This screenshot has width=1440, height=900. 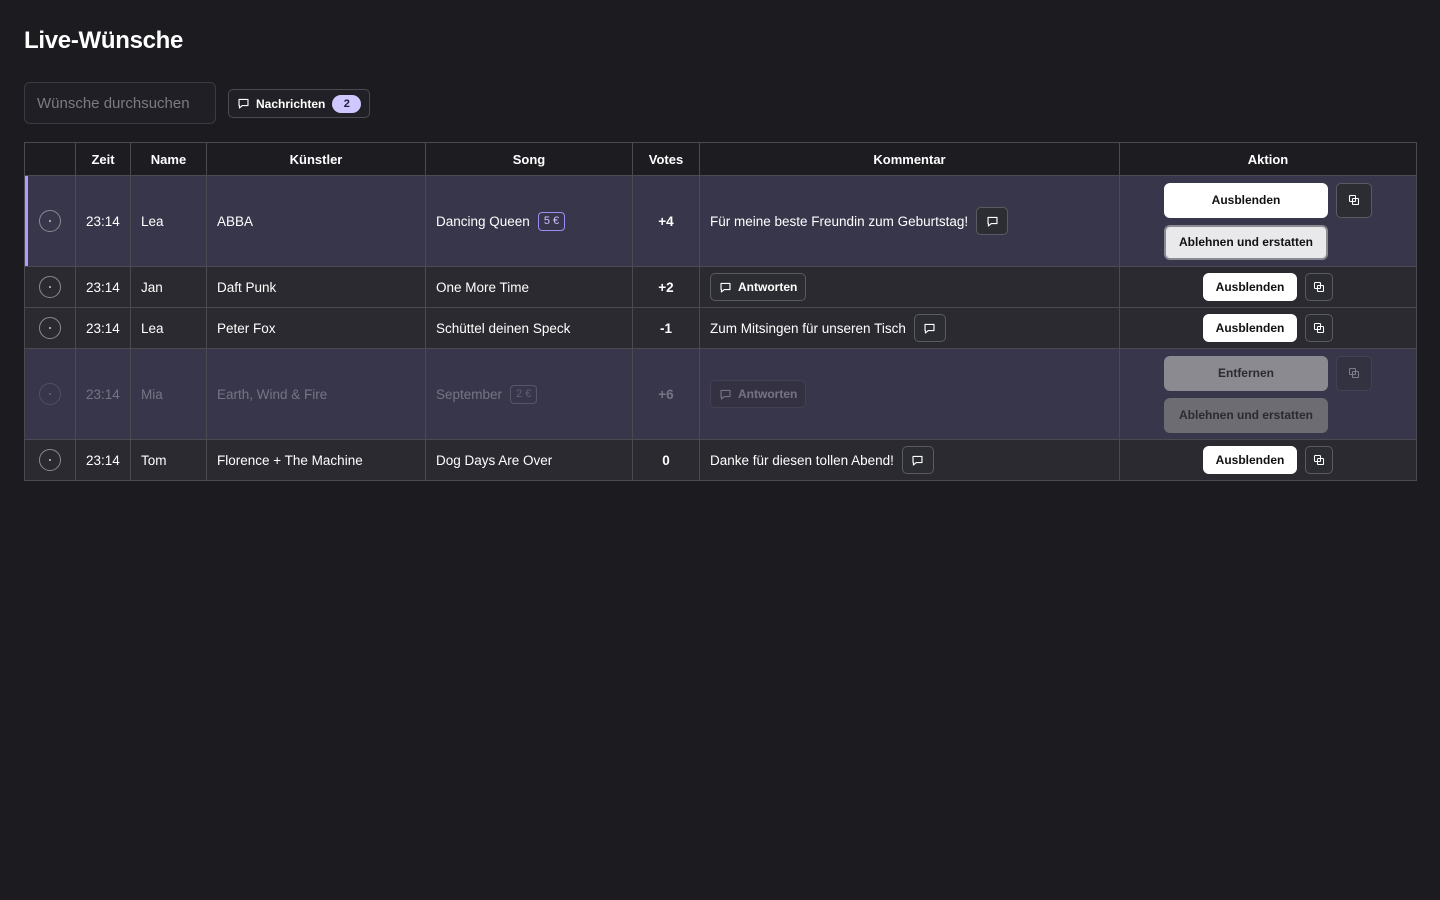 What do you see at coordinates (316, 221) in the screenshot?
I see `cell-artist: ABBA` at bounding box center [316, 221].